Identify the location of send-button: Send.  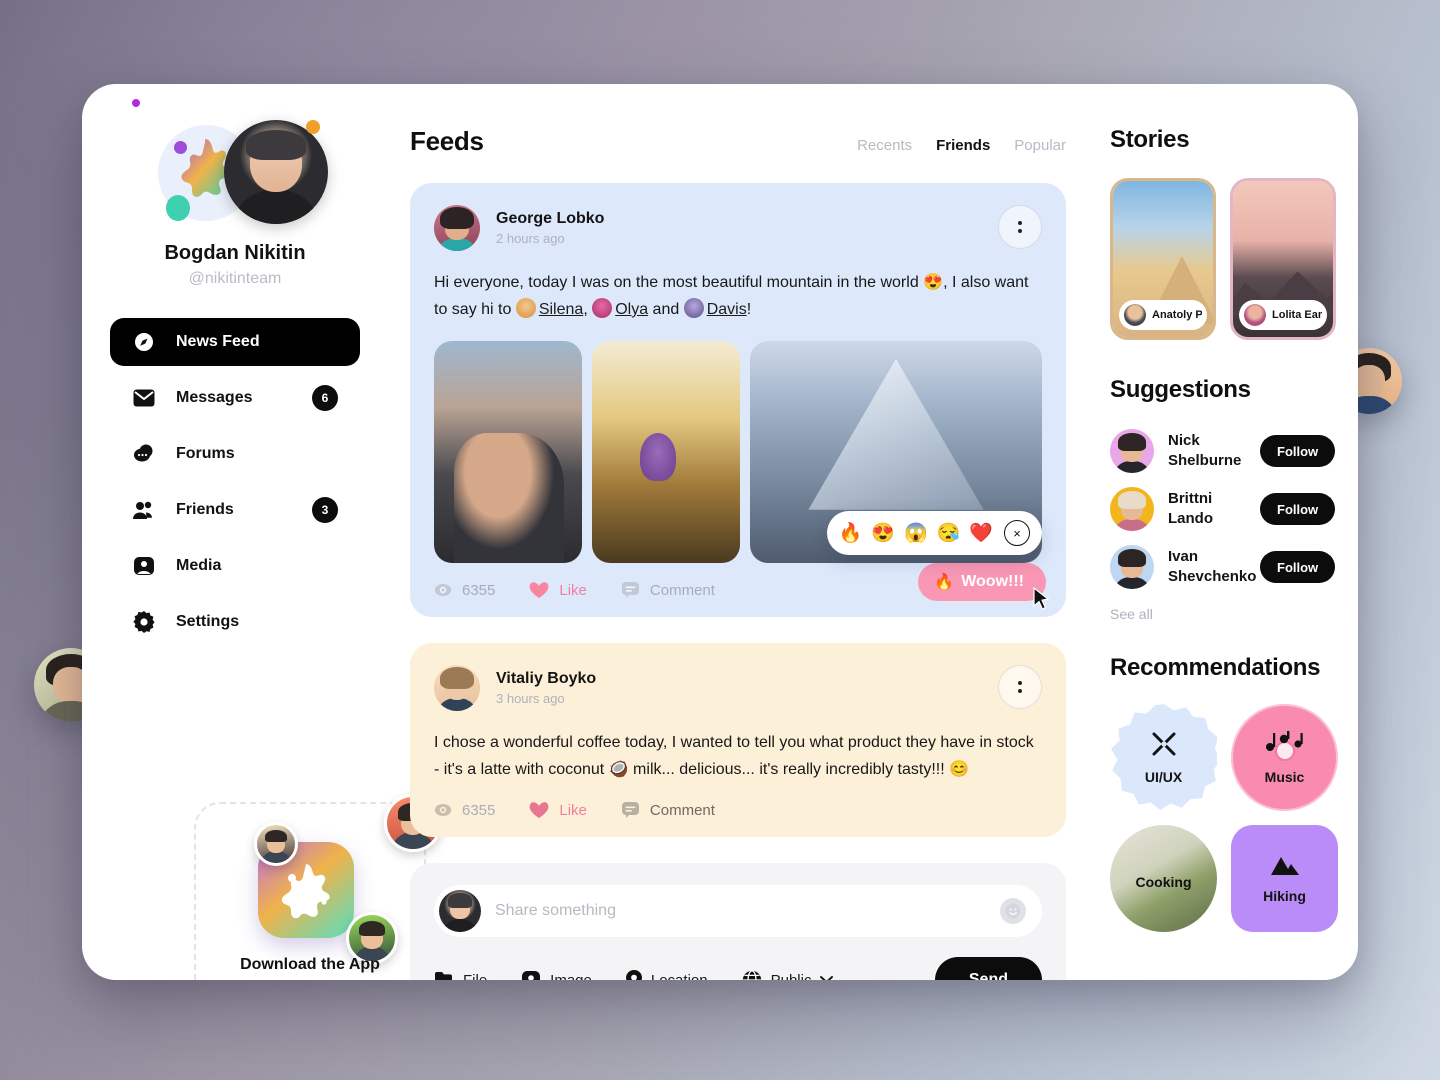
(988, 968).